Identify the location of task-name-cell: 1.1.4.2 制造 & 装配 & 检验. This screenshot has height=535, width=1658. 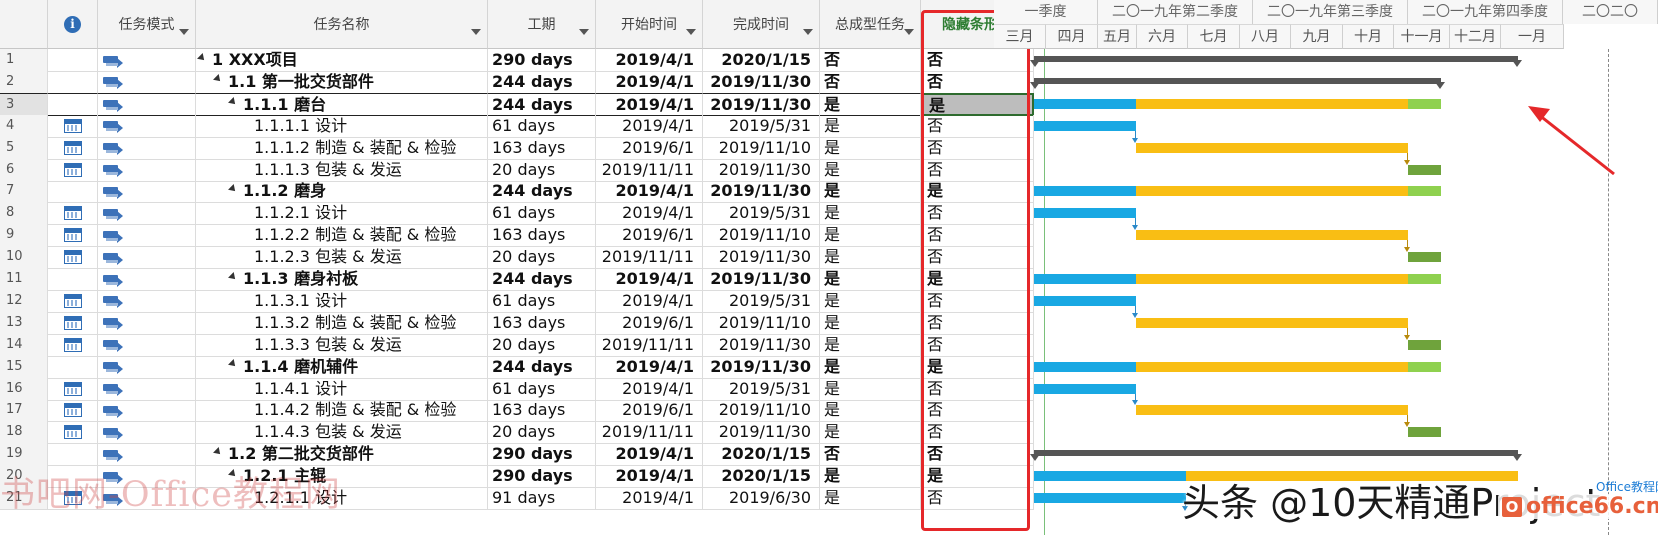
(342, 411).